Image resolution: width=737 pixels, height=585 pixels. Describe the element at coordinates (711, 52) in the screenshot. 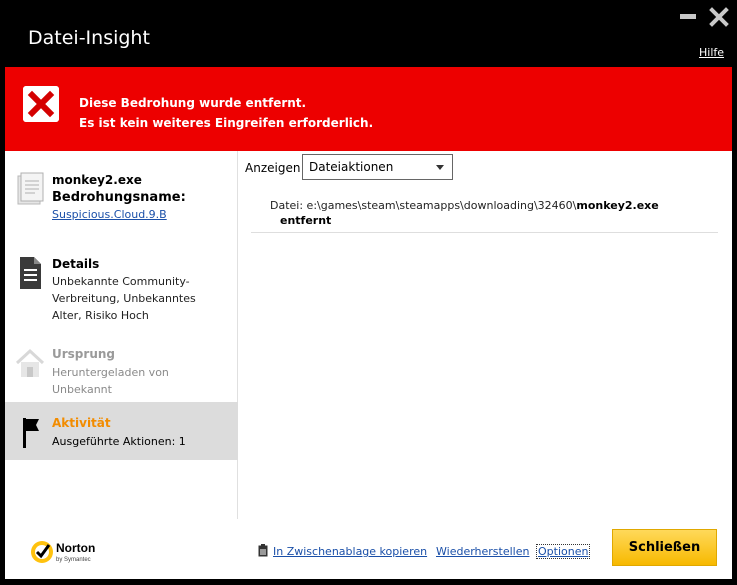

I see `help-link: Hilfe` at that location.